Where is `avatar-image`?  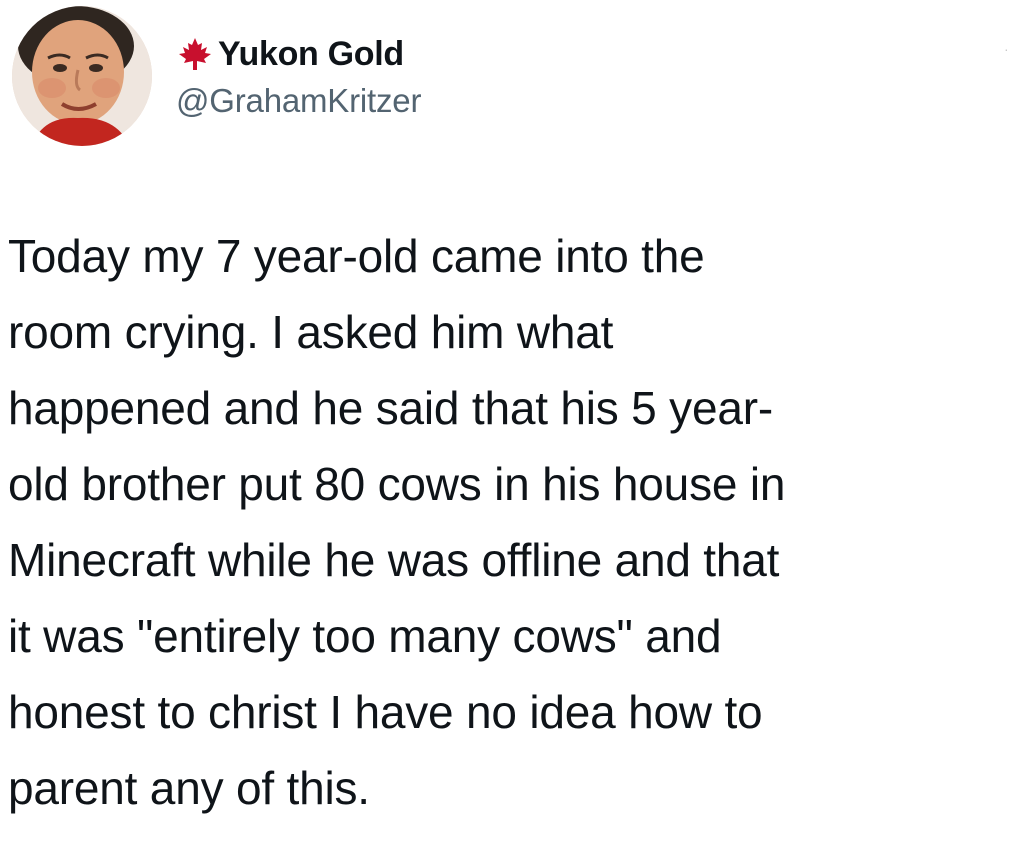
avatar-image is located at coordinates (82, 76).